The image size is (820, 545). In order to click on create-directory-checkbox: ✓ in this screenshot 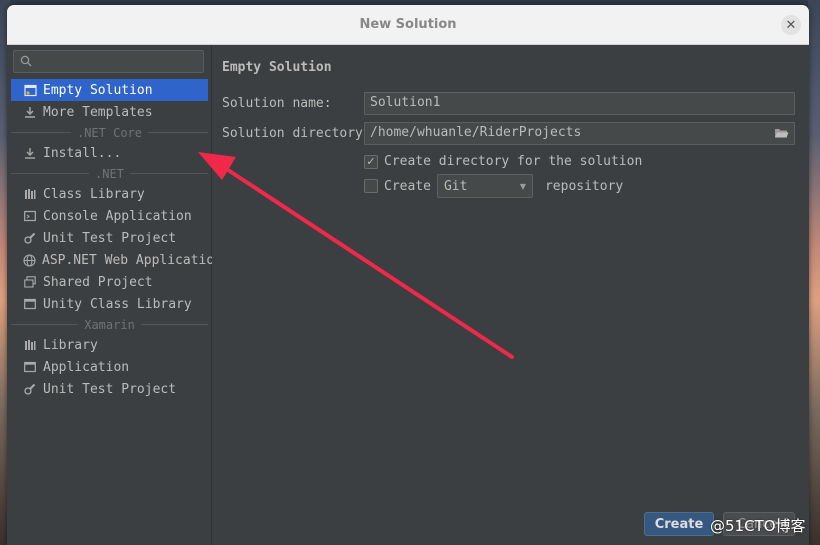, I will do `click(371, 161)`.